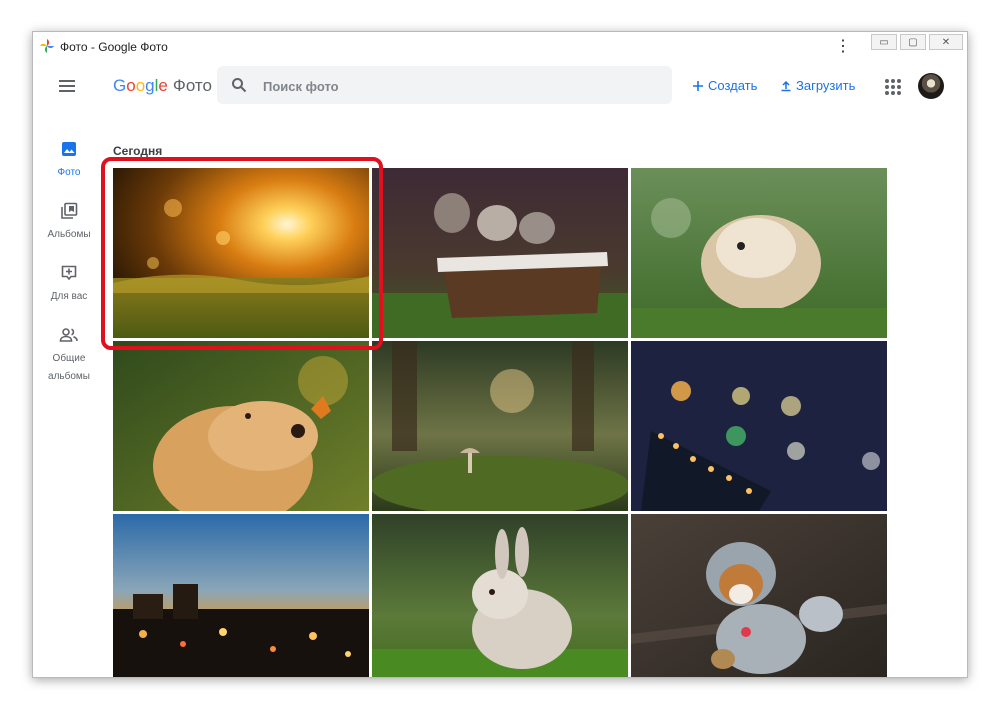 This screenshot has height=710, width=1000. I want to click on google-apps-icon, so click(893, 87).